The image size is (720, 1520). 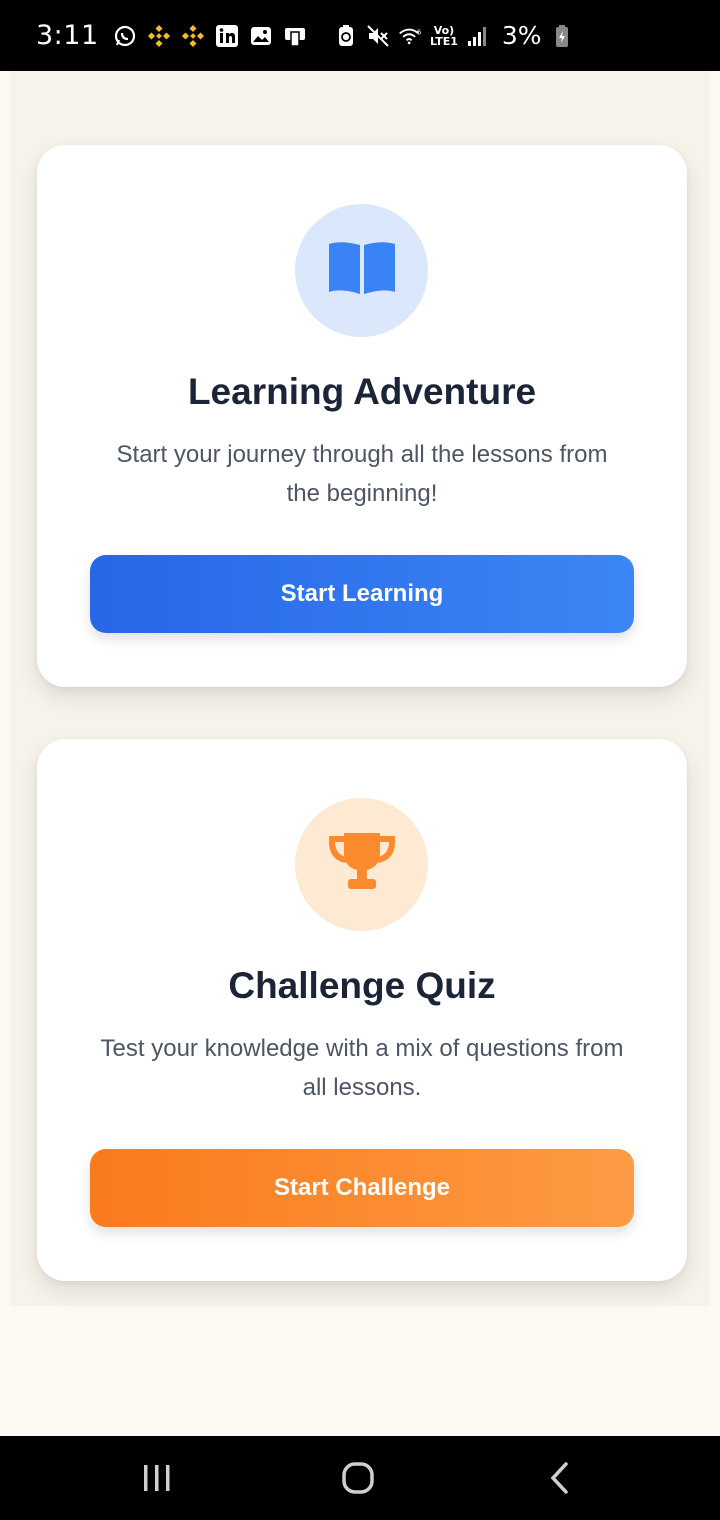 I want to click on battery-percent: 3%, so click(x=521, y=35).